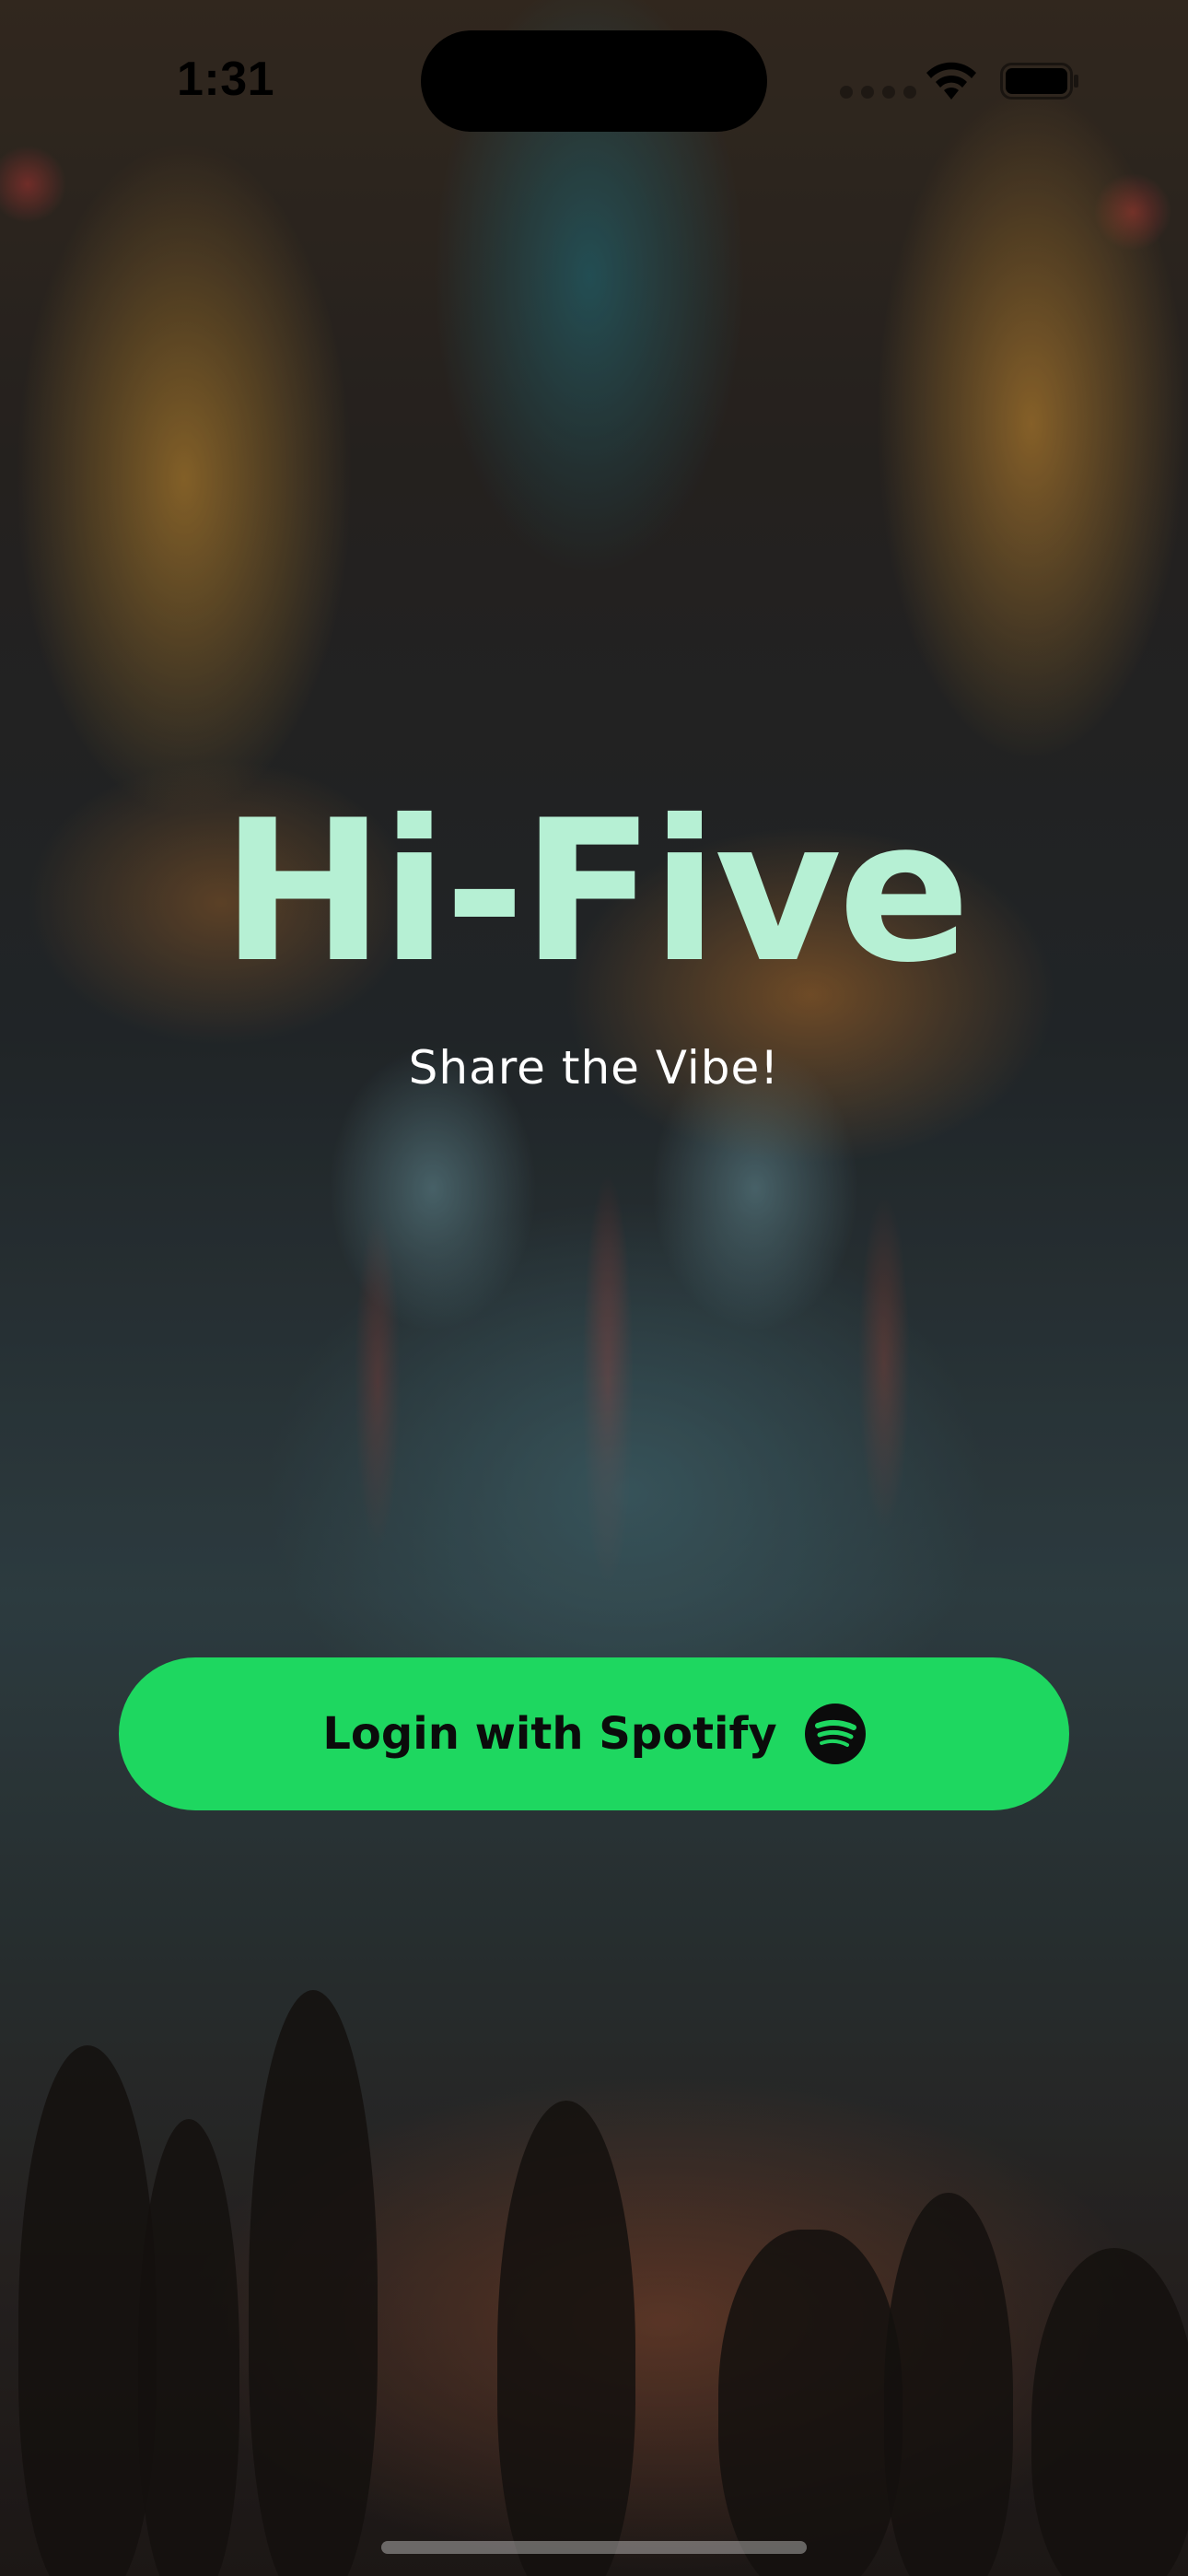  I want to click on app-tagline: Share the Vibe!, so click(594, 1068).